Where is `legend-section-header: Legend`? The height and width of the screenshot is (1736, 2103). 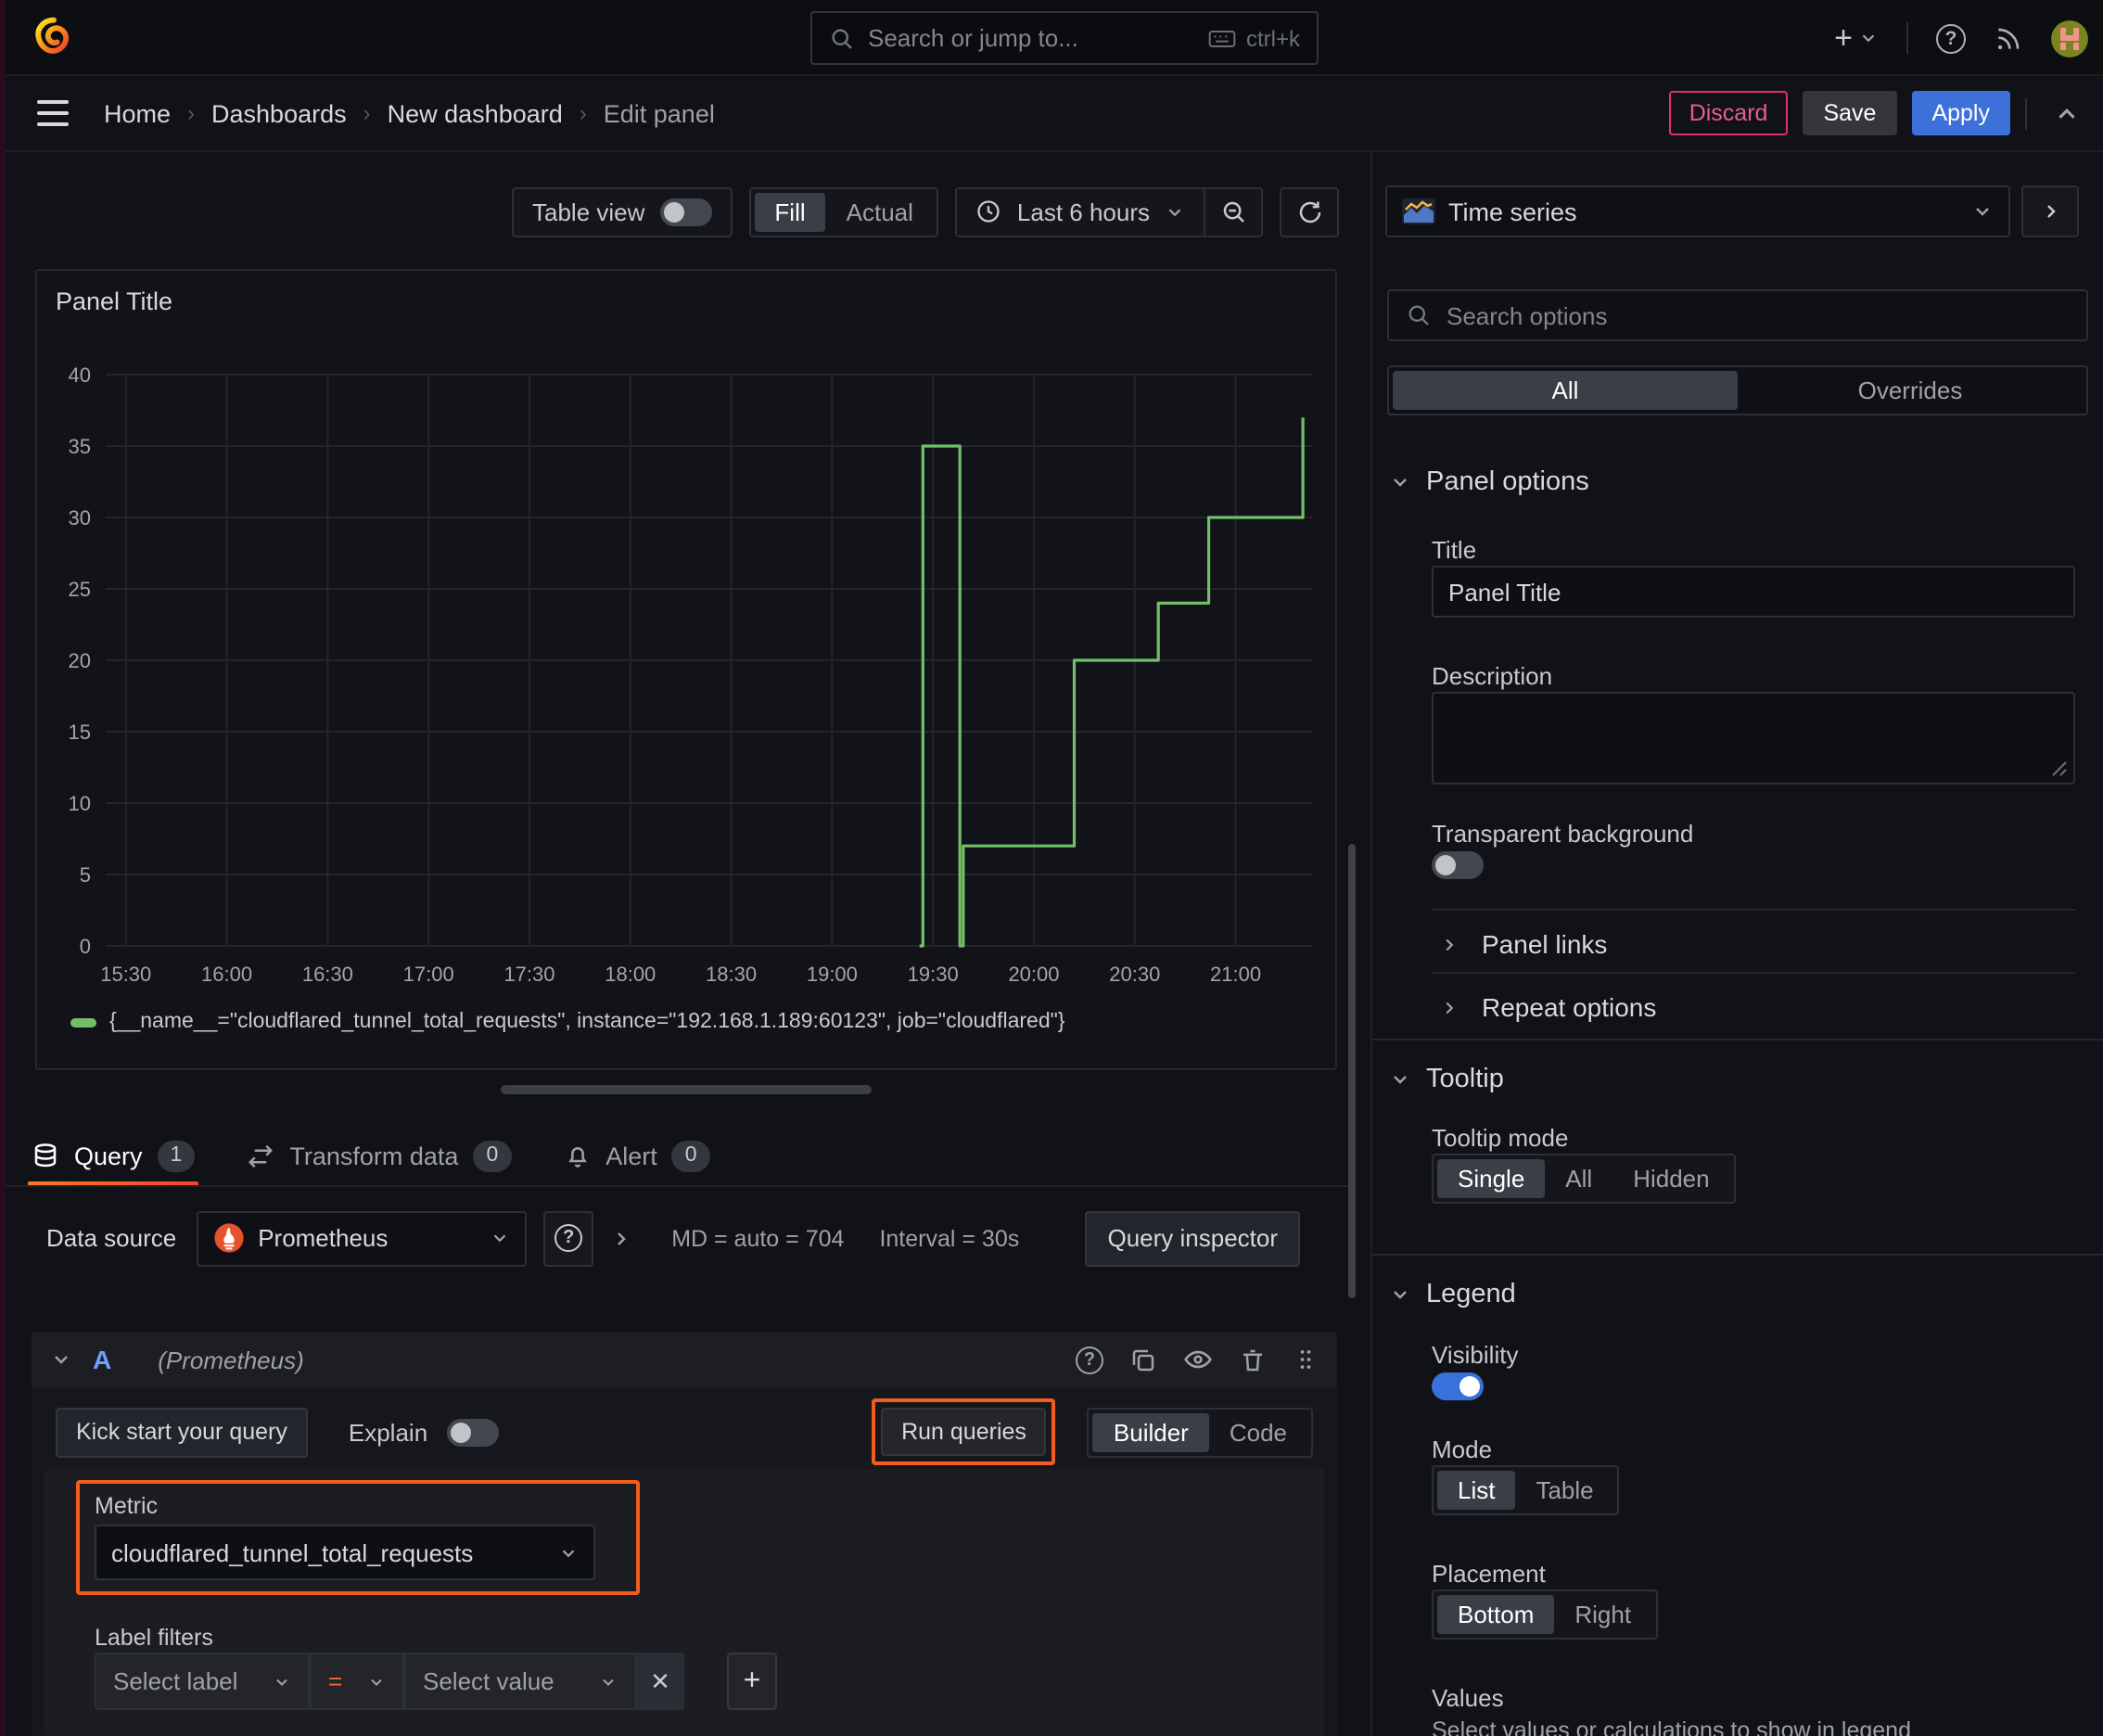 legend-section-header: Legend is located at coordinates (1452, 1294).